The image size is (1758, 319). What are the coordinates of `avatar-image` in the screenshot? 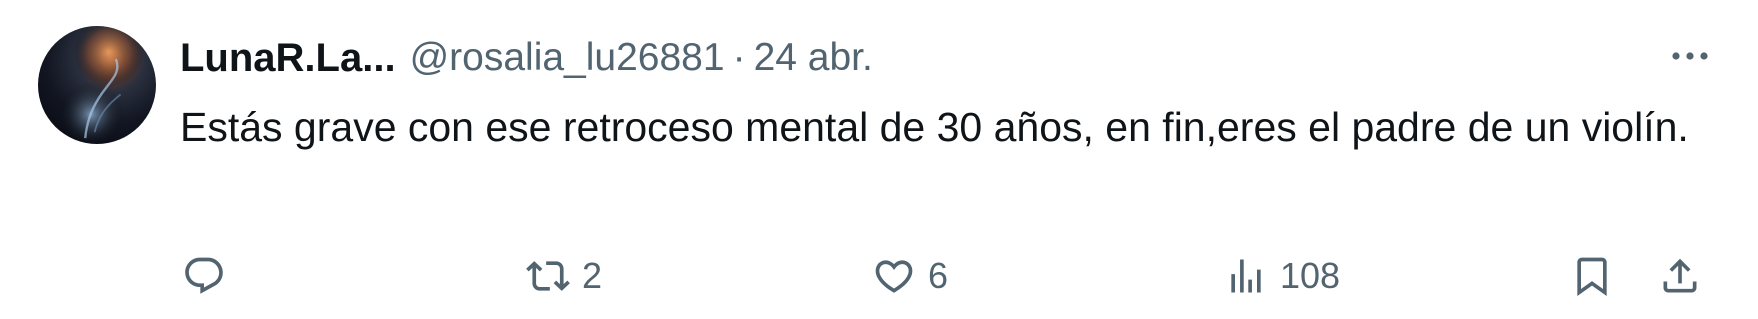 It's located at (97, 85).